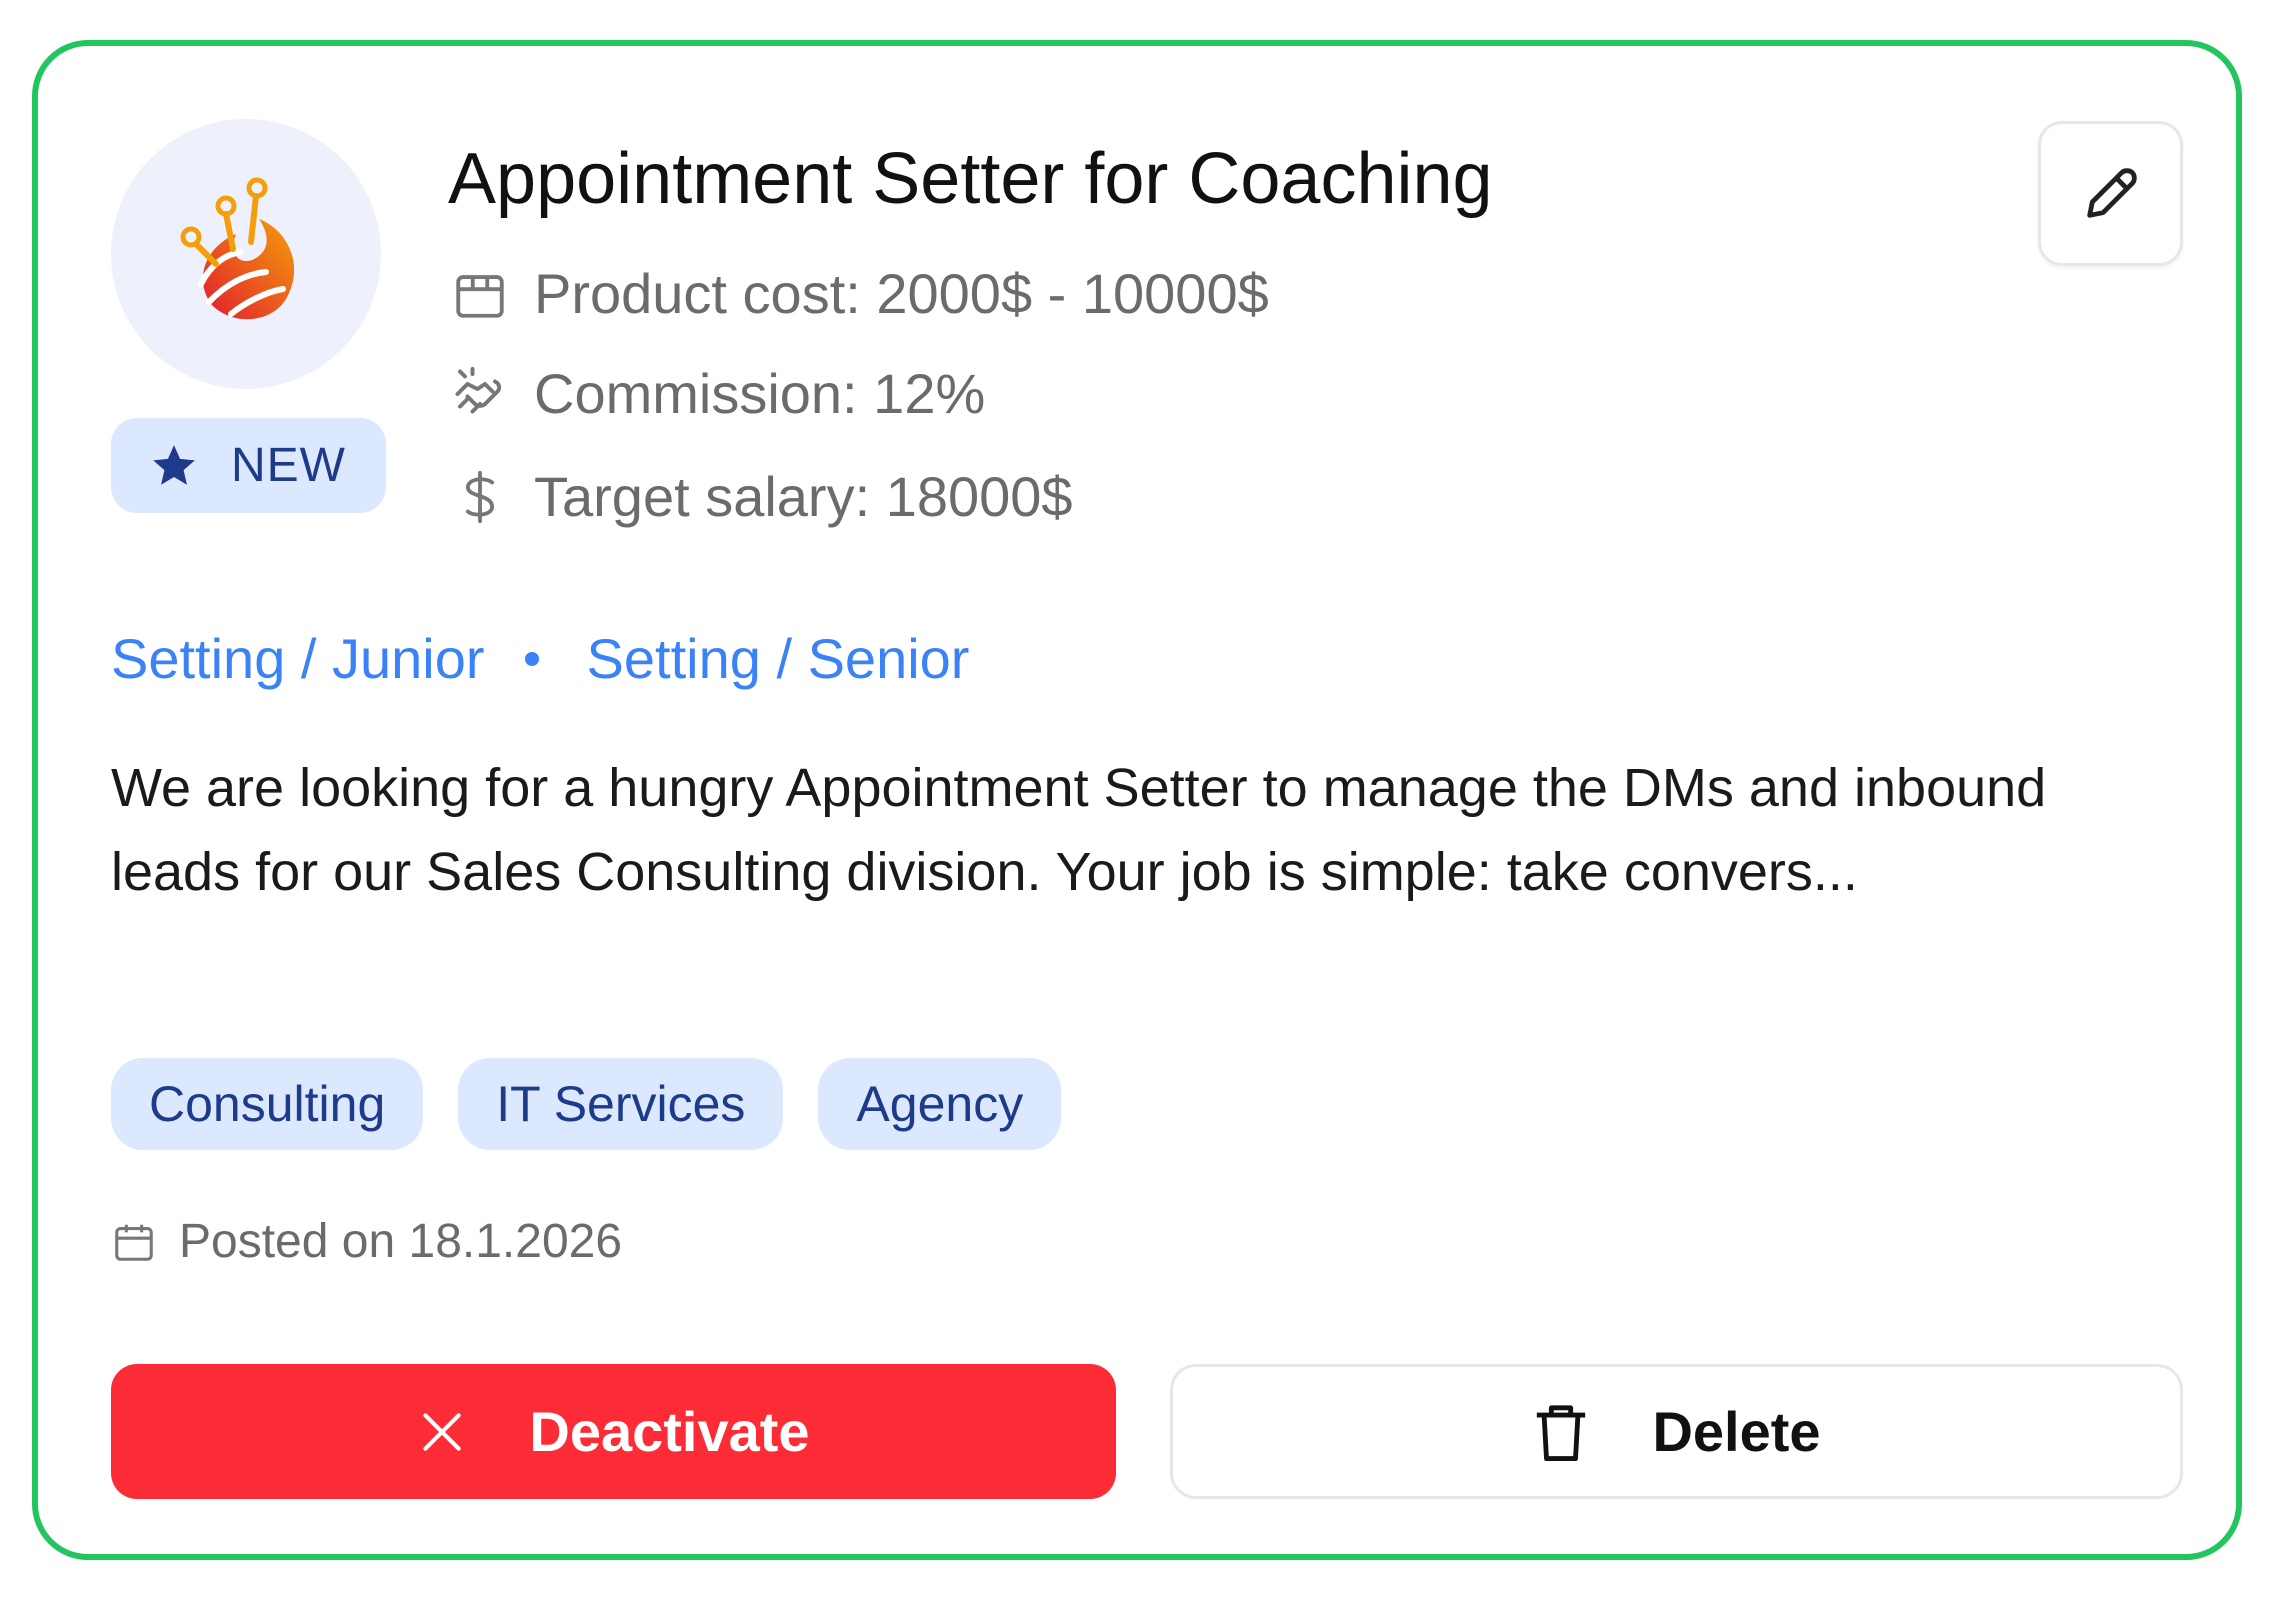 The width and height of the screenshot is (2276, 1601). Describe the element at coordinates (174, 464) in the screenshot. I see `star-icon` at that location.